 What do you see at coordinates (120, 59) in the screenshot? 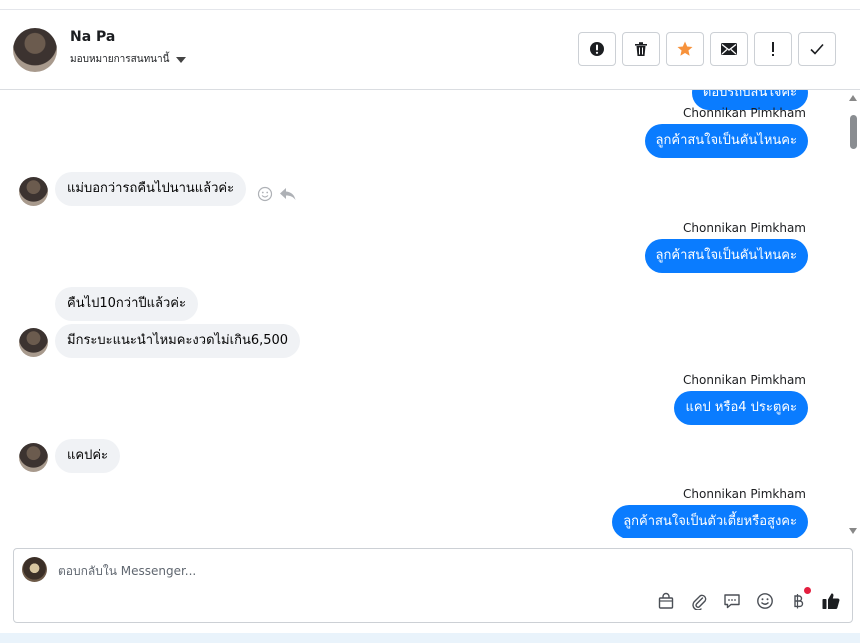
I see `assign-label: มอบหมายการสนทนานี้` at bounding box center [120, 59].